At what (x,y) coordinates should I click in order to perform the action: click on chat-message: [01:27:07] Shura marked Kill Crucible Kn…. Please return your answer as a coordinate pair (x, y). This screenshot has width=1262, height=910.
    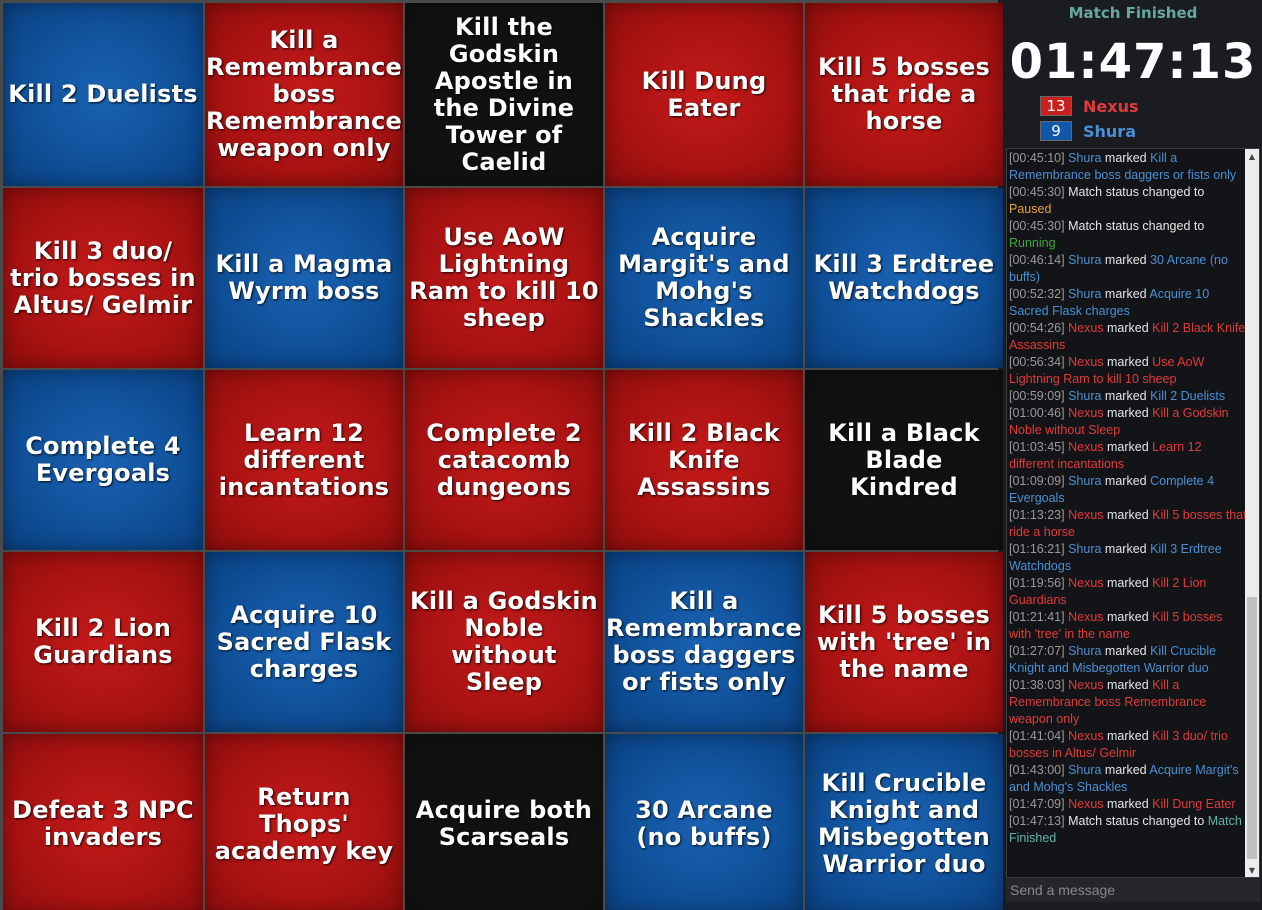
    Looking at the image, I should click on (1128, 660).